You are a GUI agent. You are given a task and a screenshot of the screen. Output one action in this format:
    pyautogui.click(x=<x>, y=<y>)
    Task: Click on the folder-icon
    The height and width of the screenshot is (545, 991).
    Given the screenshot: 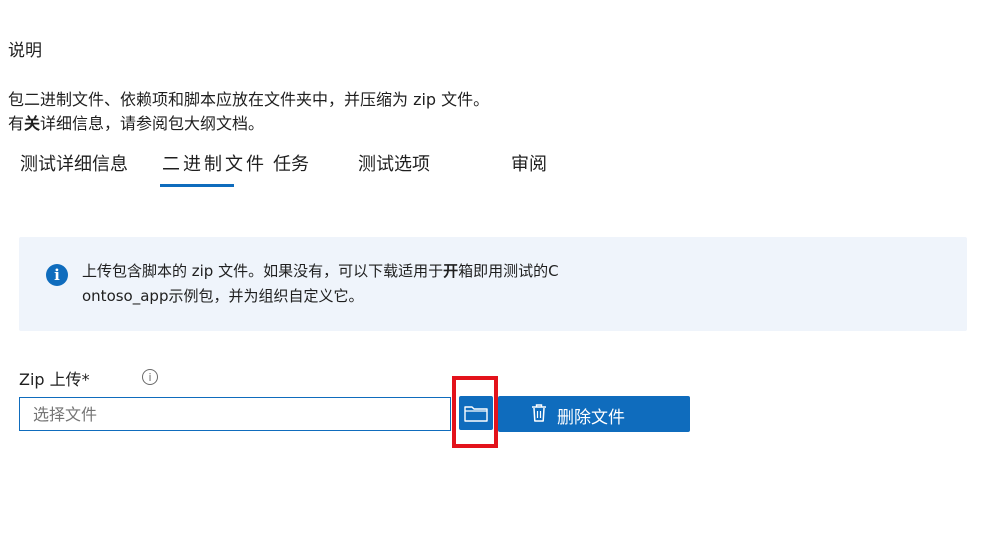 What is the action you would take?
    pyautogui.click(x=476, y=414)
    